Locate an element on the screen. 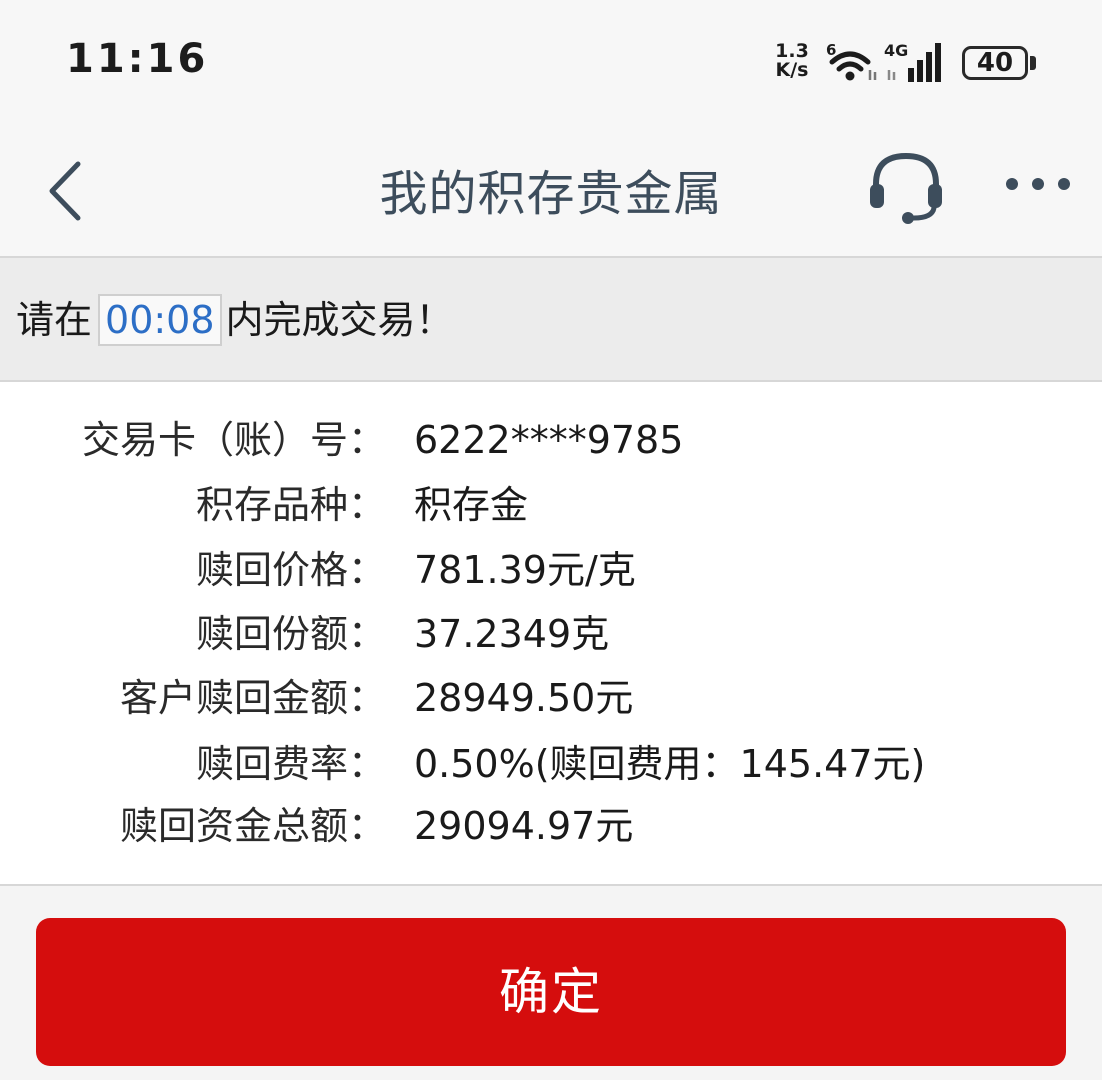 This screenshot has height=1080, width=1102. headset-icon is located at coordinates (906, 188).